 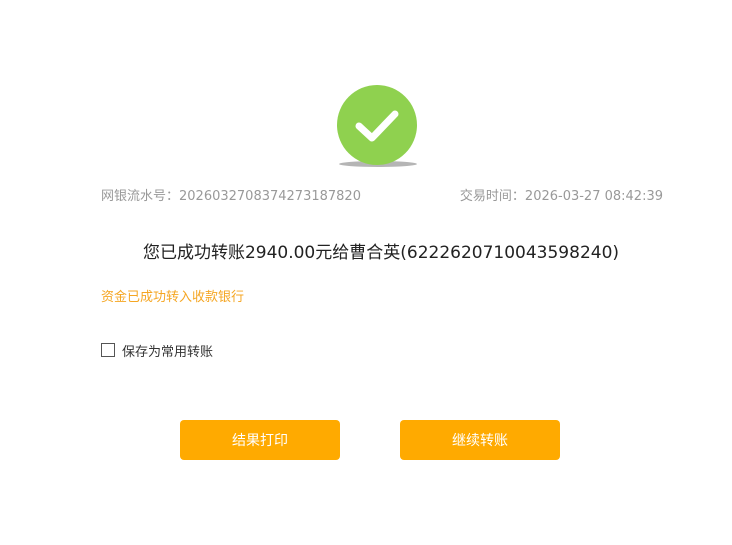 What do you see at coordinates (173, 297) in the screenshot?
I see `funds-notice: 资金已成功转入收款银行` at bounding box center [173, 297].